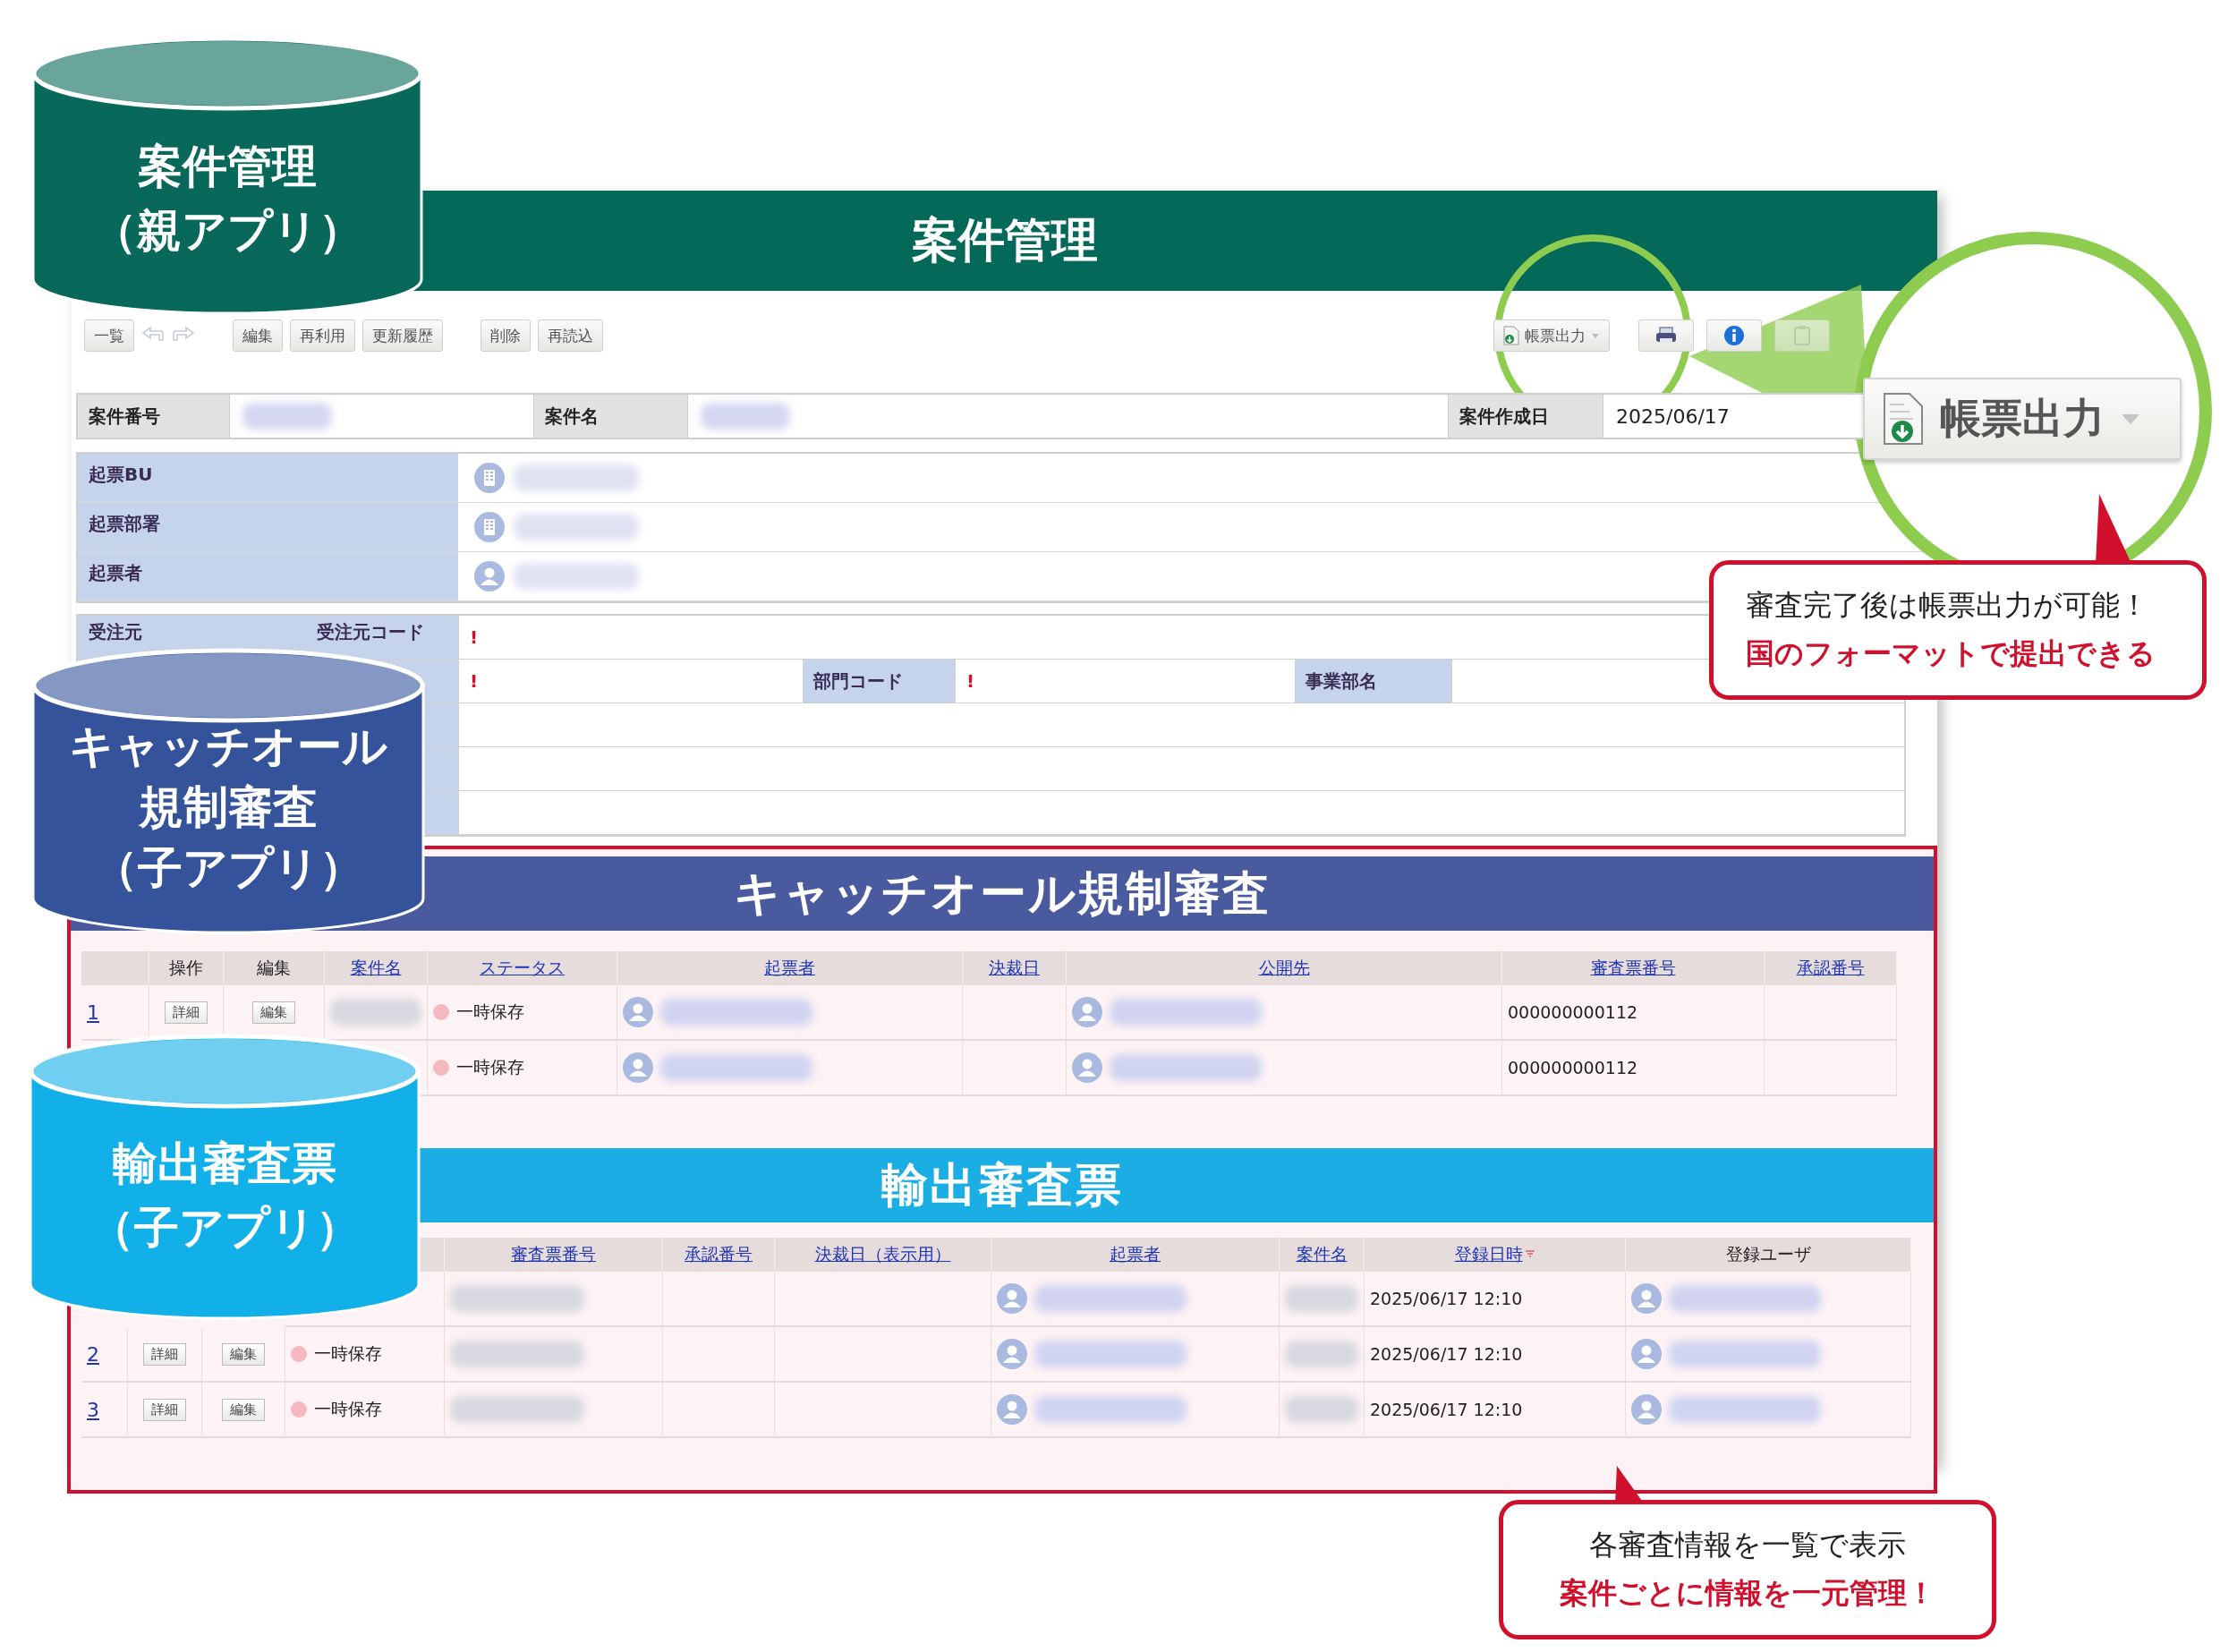  What do you see at coordinates (93, 1354) in the screenshot?
I see `row-number-link: 2` at bounding box center [93, 1354].